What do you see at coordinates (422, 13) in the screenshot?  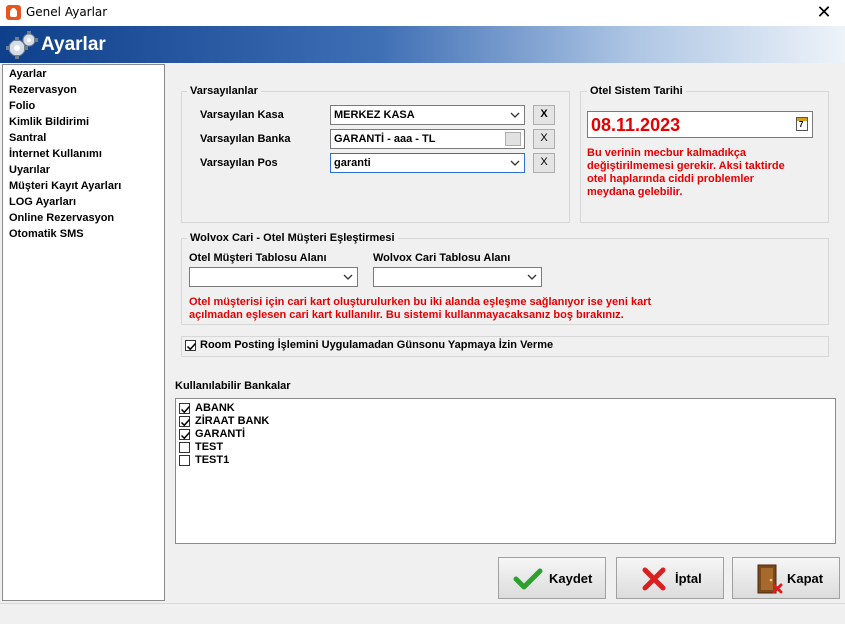 I see `window-titlebar` at bounding box center [422, 13].